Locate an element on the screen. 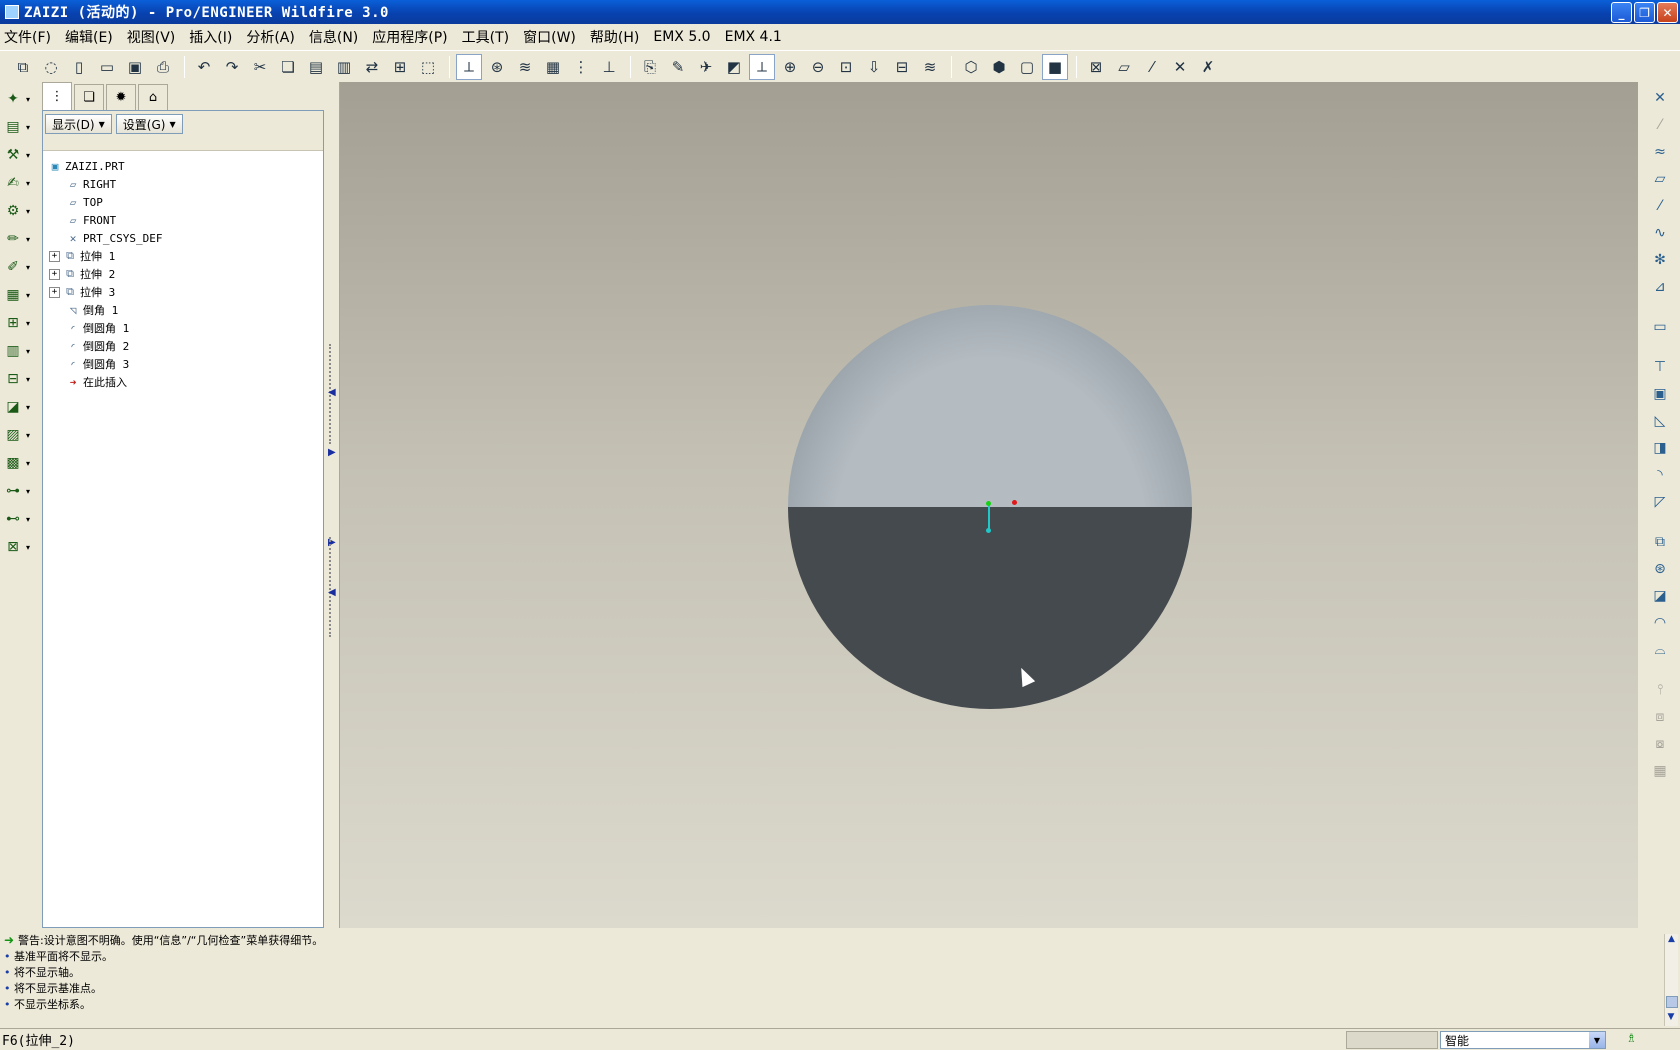  shading-icon: ▢ is located at coordinates (1027, 67).